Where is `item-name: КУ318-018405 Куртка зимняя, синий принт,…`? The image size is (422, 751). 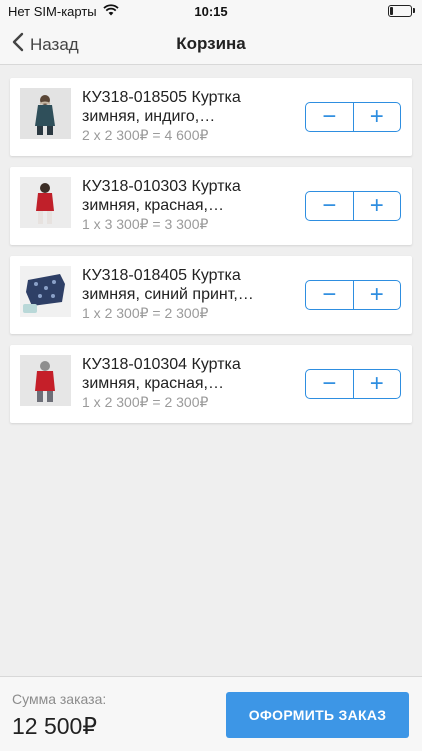
item-name: КУ318-018405 Куртка зимняя, синий принт,… is located at coordinates (161, 285).